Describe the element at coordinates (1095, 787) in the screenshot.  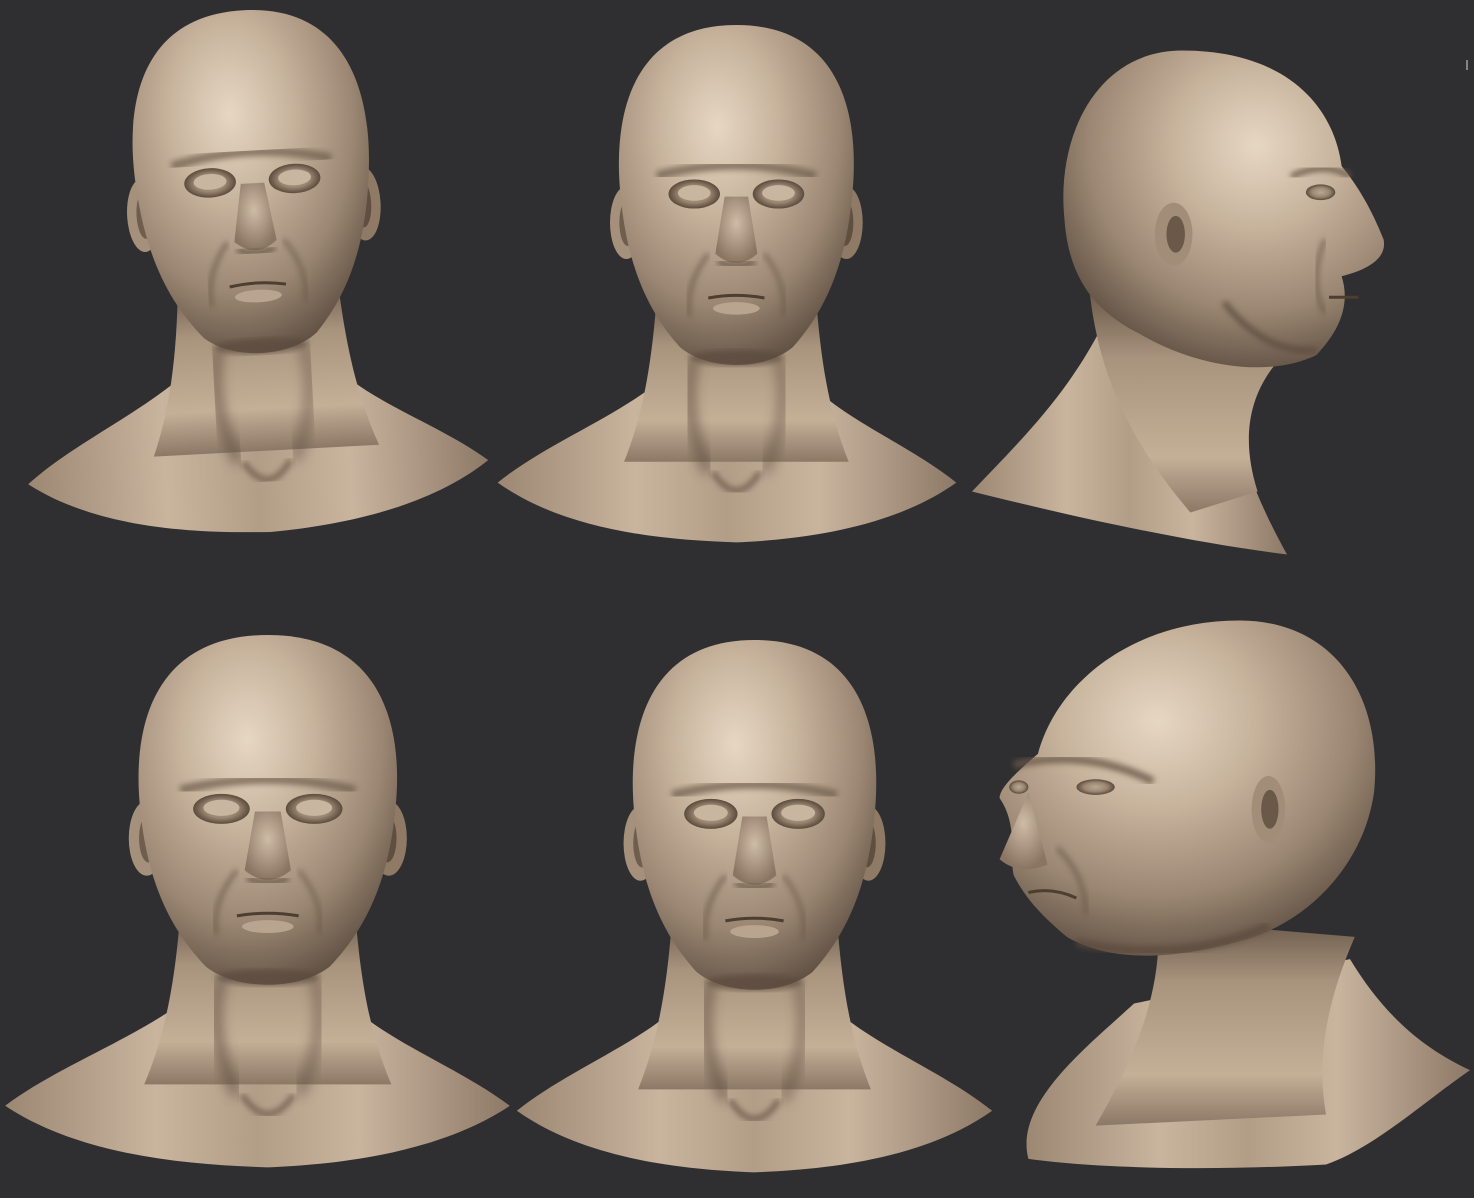
I see `eye-near` at that location.